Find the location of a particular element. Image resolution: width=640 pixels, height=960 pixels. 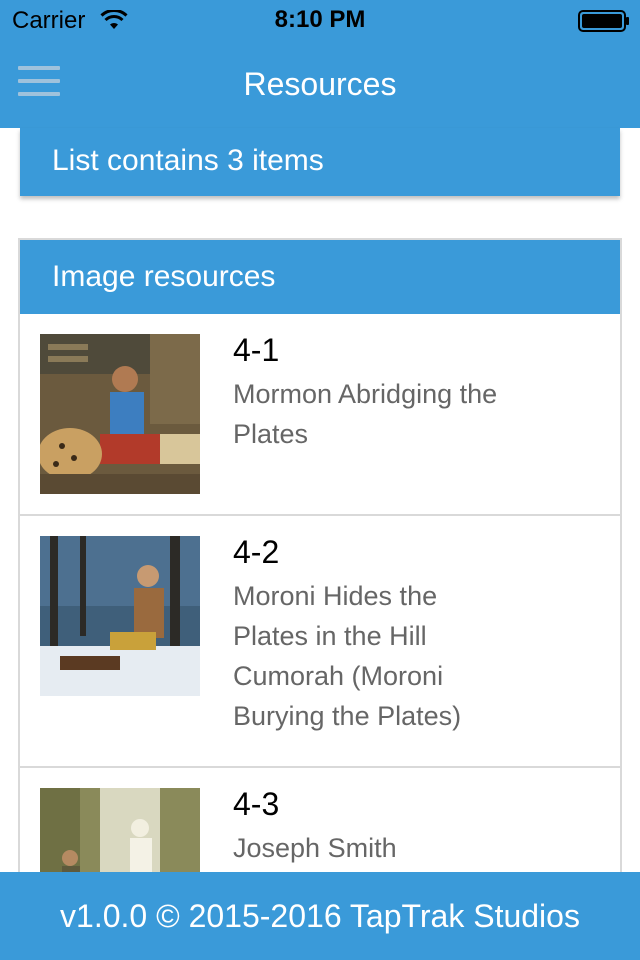

battery-icon is located at coordinates (603, 21).